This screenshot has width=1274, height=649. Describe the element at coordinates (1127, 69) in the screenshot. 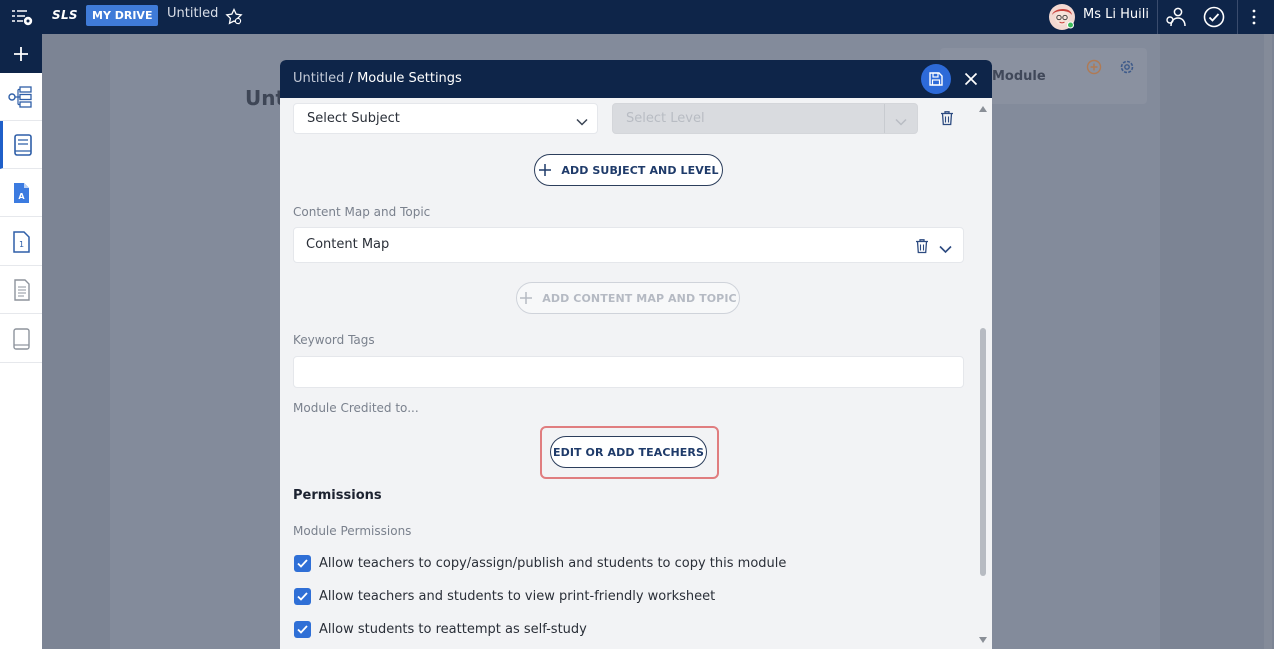

I see `card-settings-icon` at that location.